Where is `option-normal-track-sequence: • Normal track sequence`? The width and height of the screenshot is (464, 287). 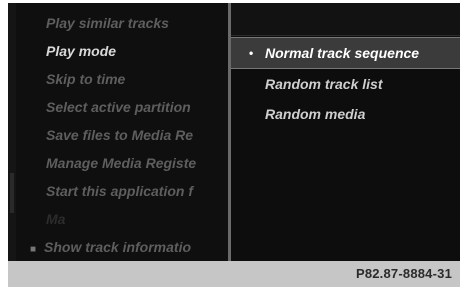 option-normal-track-sequence: • Normal track sequence is located at coordinates (345, 53).